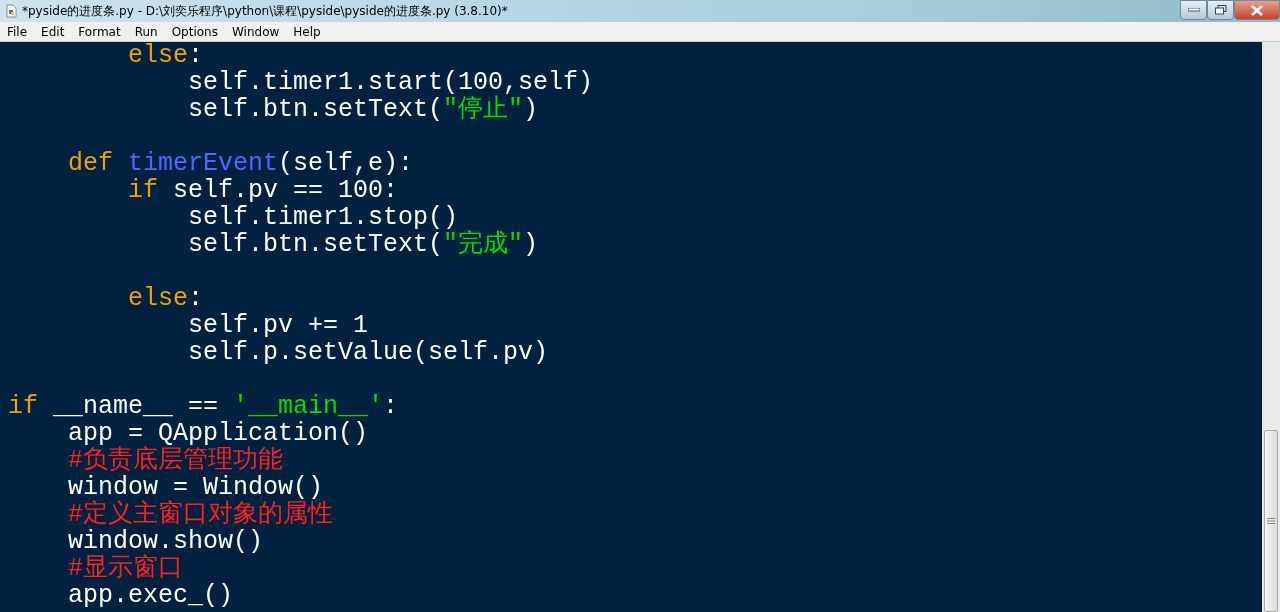  Describe the element at coordinates (146, 31) in the screenshot. I see `menu-item: Run` at that location.